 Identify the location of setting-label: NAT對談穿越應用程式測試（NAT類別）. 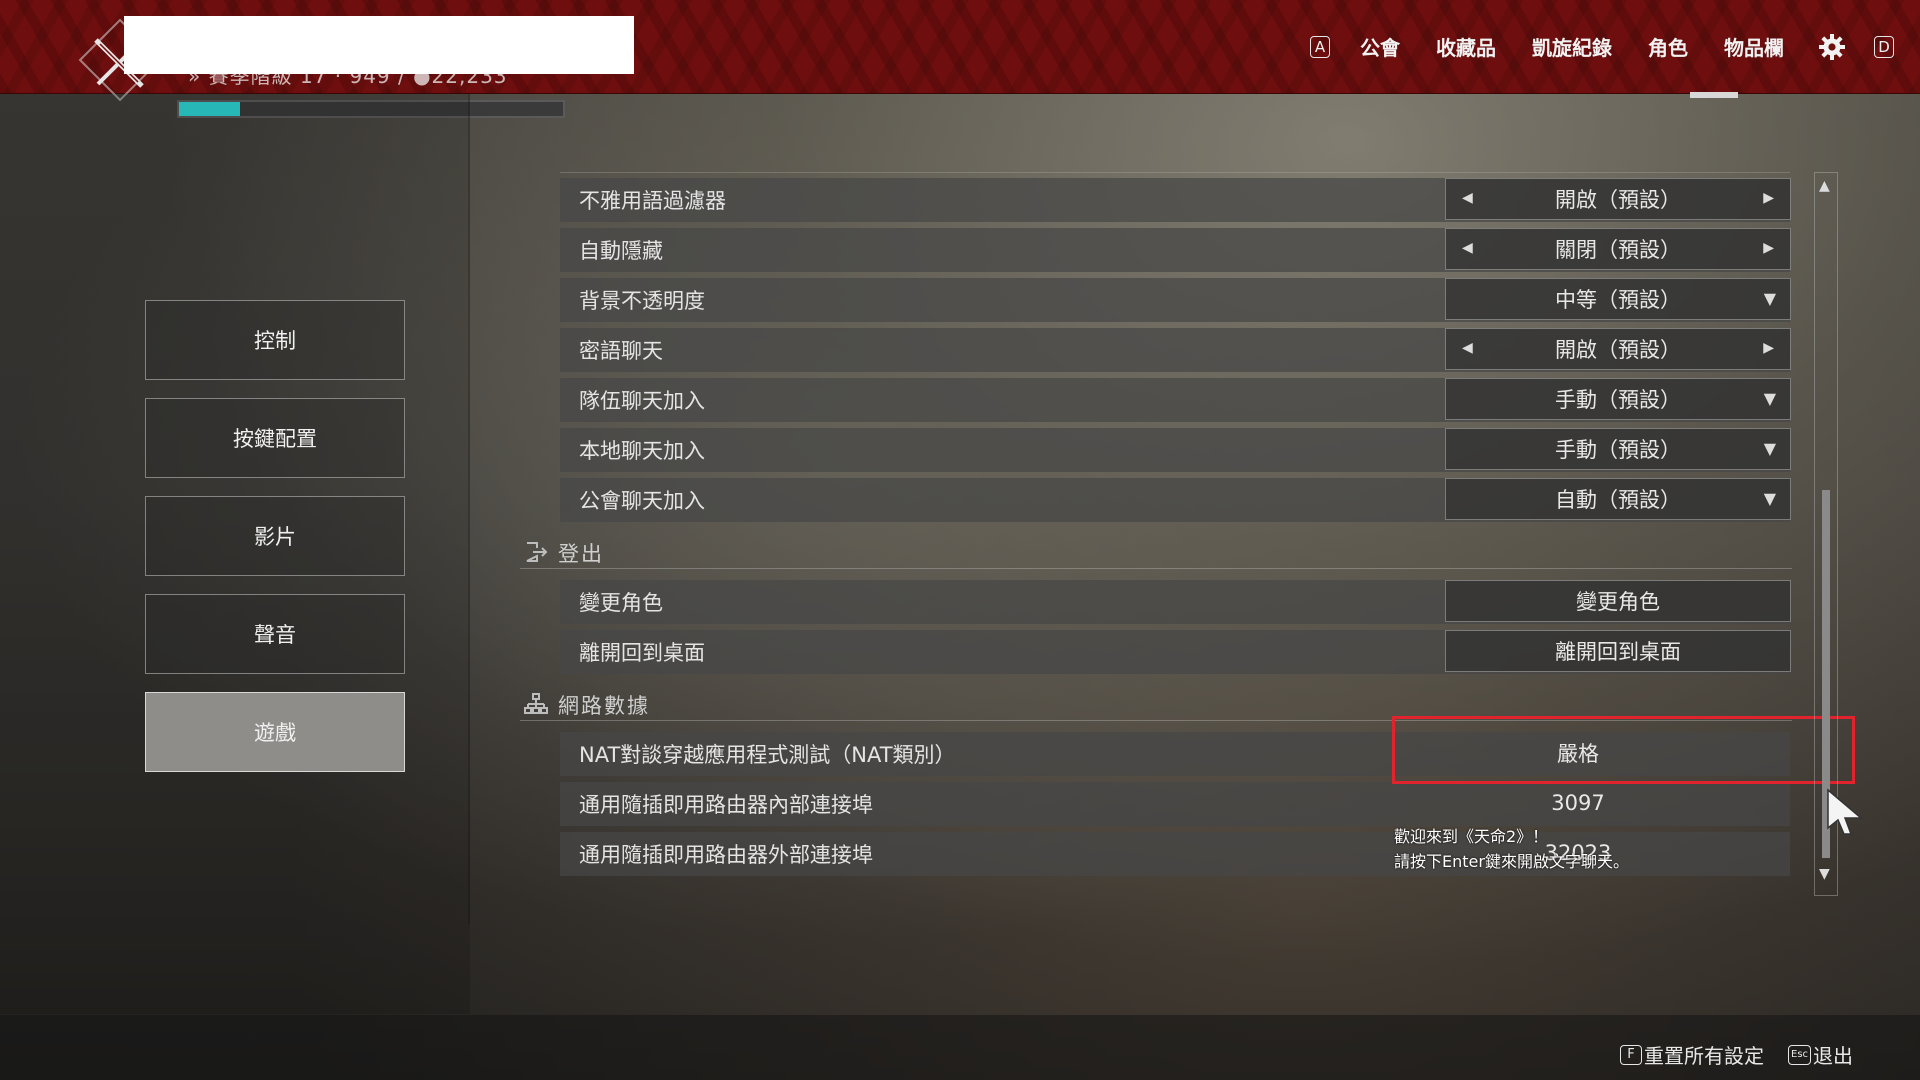
(767, 755).